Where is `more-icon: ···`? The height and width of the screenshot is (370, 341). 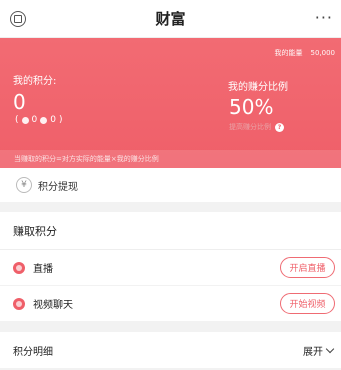 more-icon: ··· is located at coordinates (324, 18).